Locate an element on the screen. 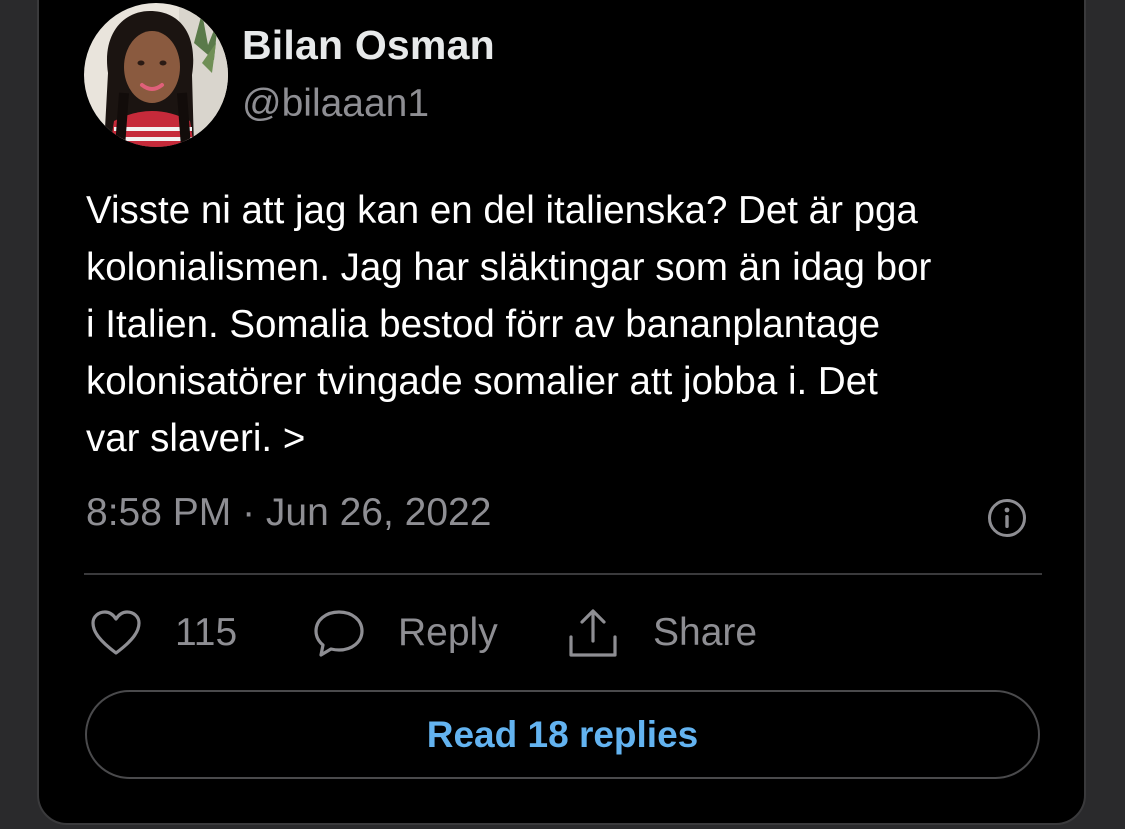 This screenshot has width=1125, height=829. author-name: Bilan Osman is located at coordinates (368, 45).